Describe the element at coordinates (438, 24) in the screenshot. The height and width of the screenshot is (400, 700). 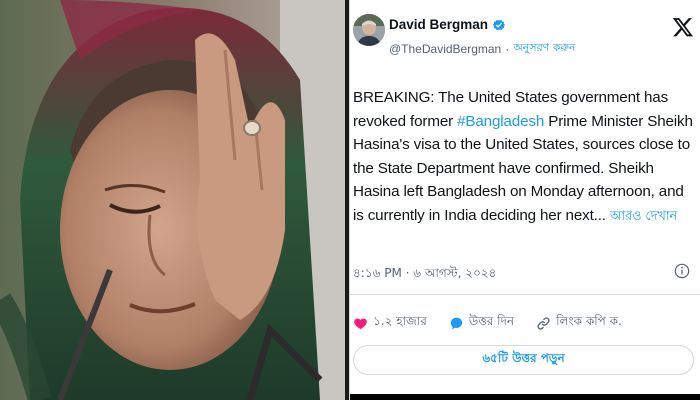
I see `author-name: David Bergman` at that location.